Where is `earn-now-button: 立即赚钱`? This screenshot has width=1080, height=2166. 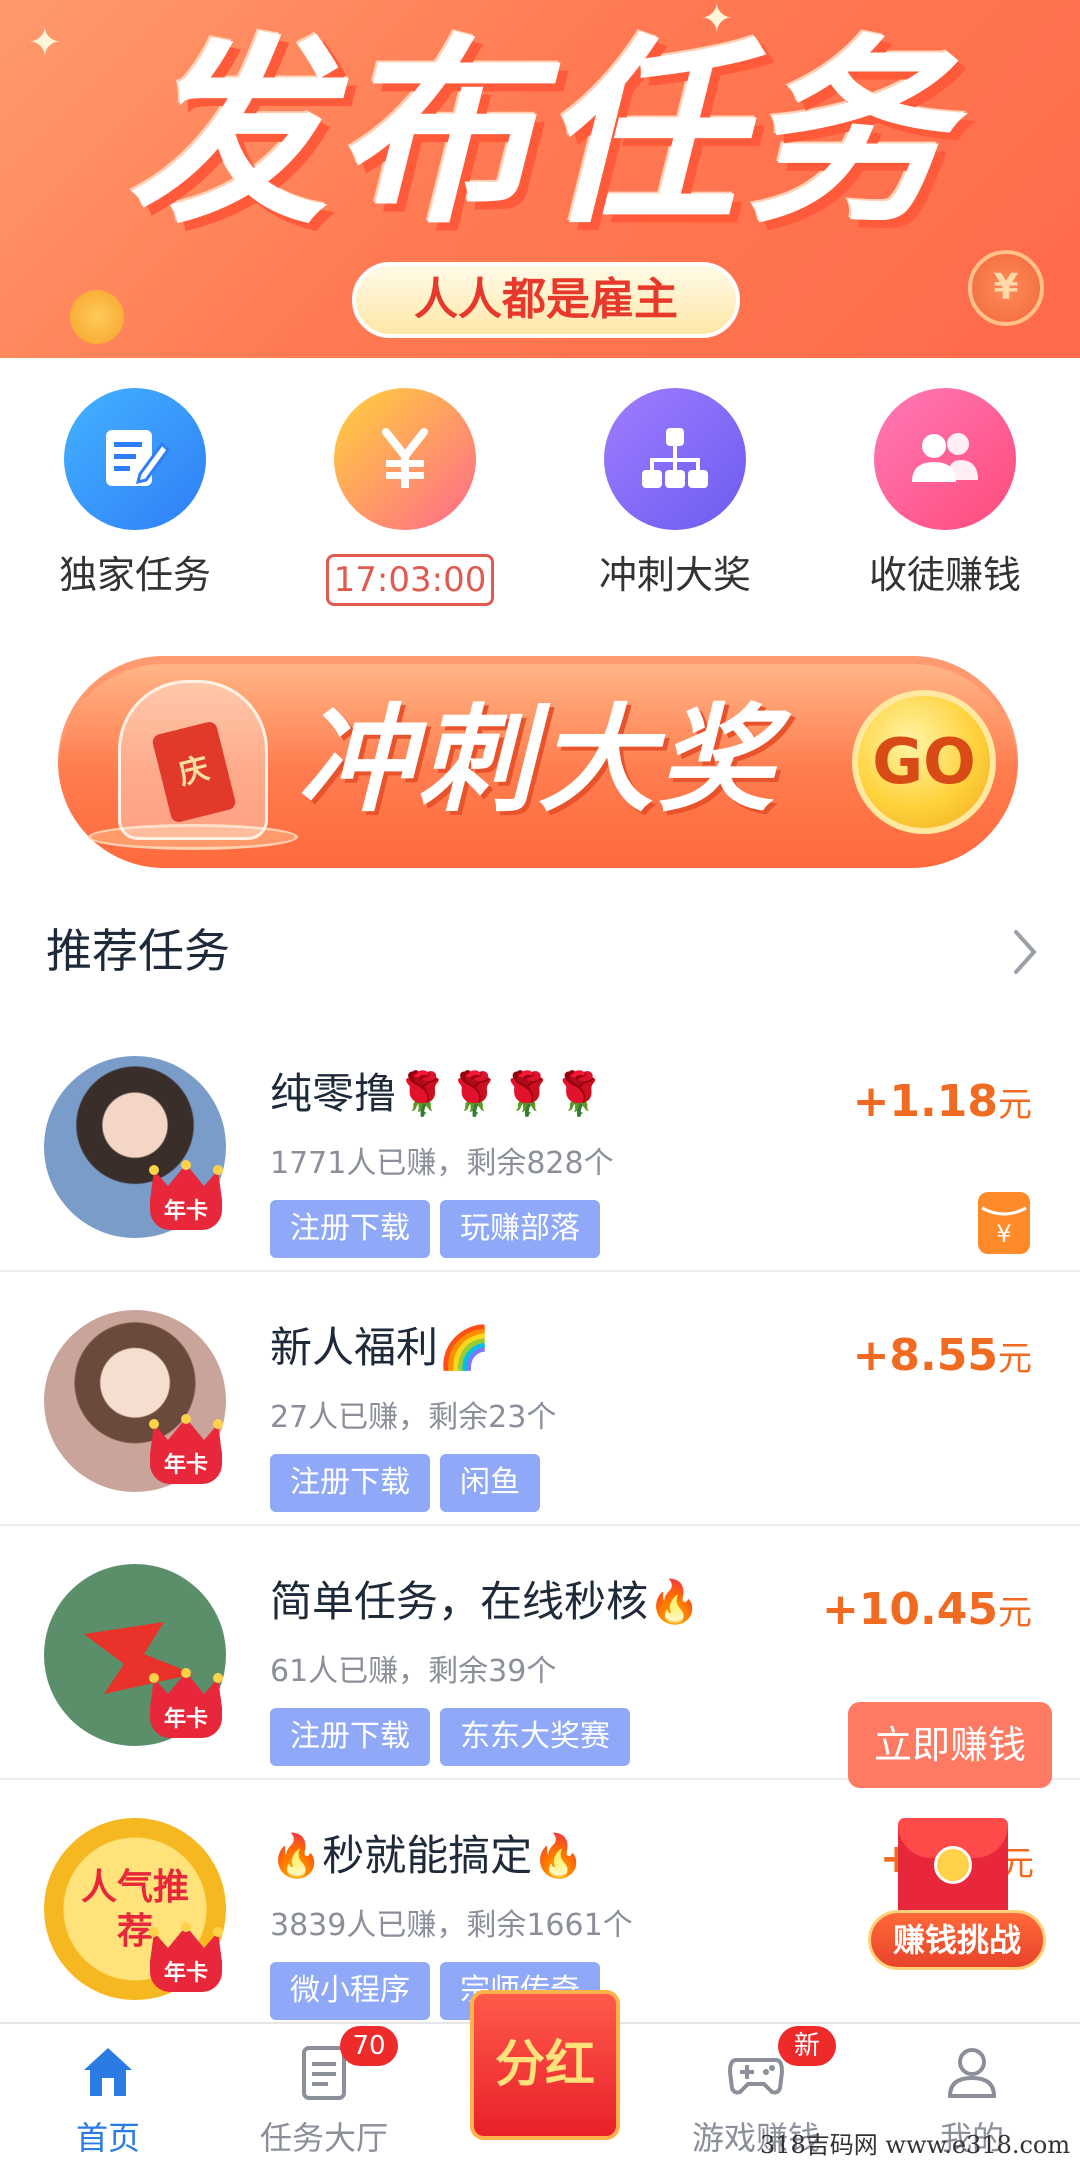 earn-now-button: 立即赚钱 is located at coordinates (950, 1745).